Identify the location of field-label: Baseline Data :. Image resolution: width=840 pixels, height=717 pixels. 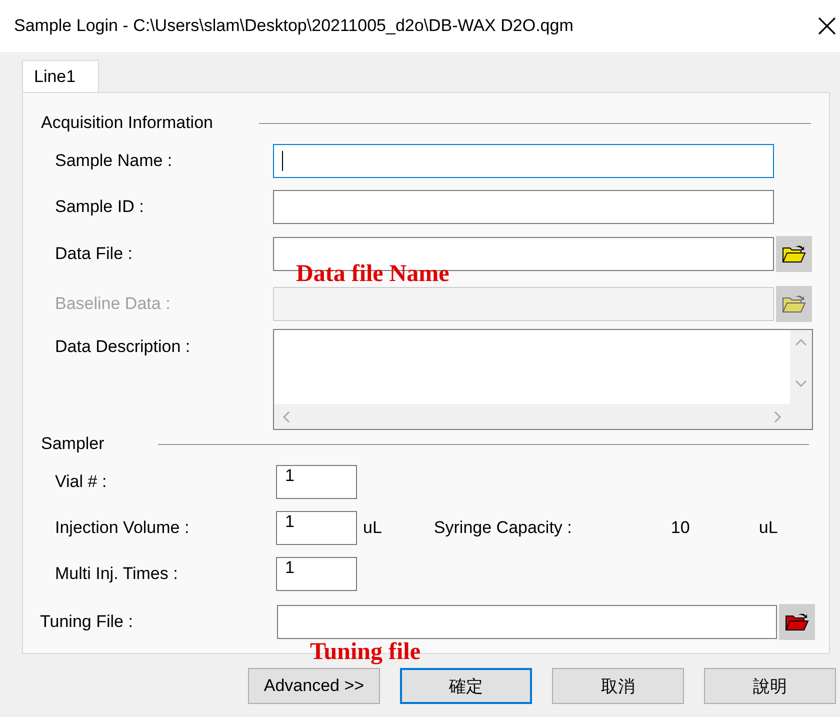
(113, 304).